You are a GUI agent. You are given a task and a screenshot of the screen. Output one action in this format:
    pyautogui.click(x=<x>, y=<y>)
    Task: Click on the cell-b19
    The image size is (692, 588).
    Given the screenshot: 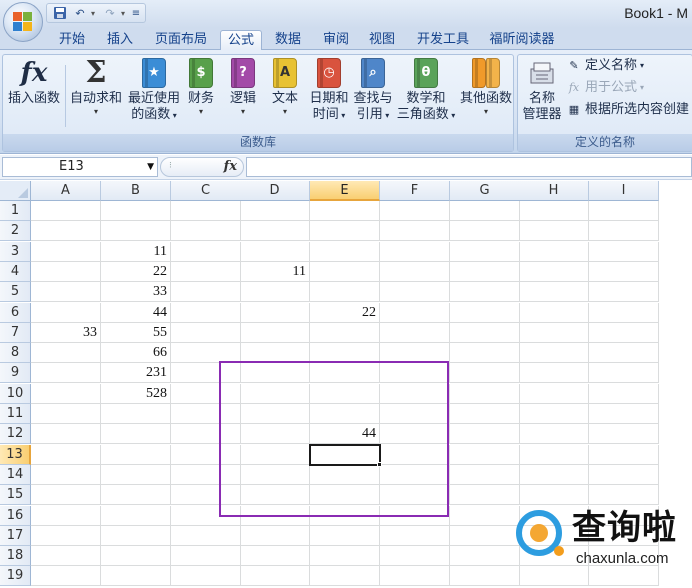 What is the action you would take?
    pyautogui.click(x=136, y=576)
    